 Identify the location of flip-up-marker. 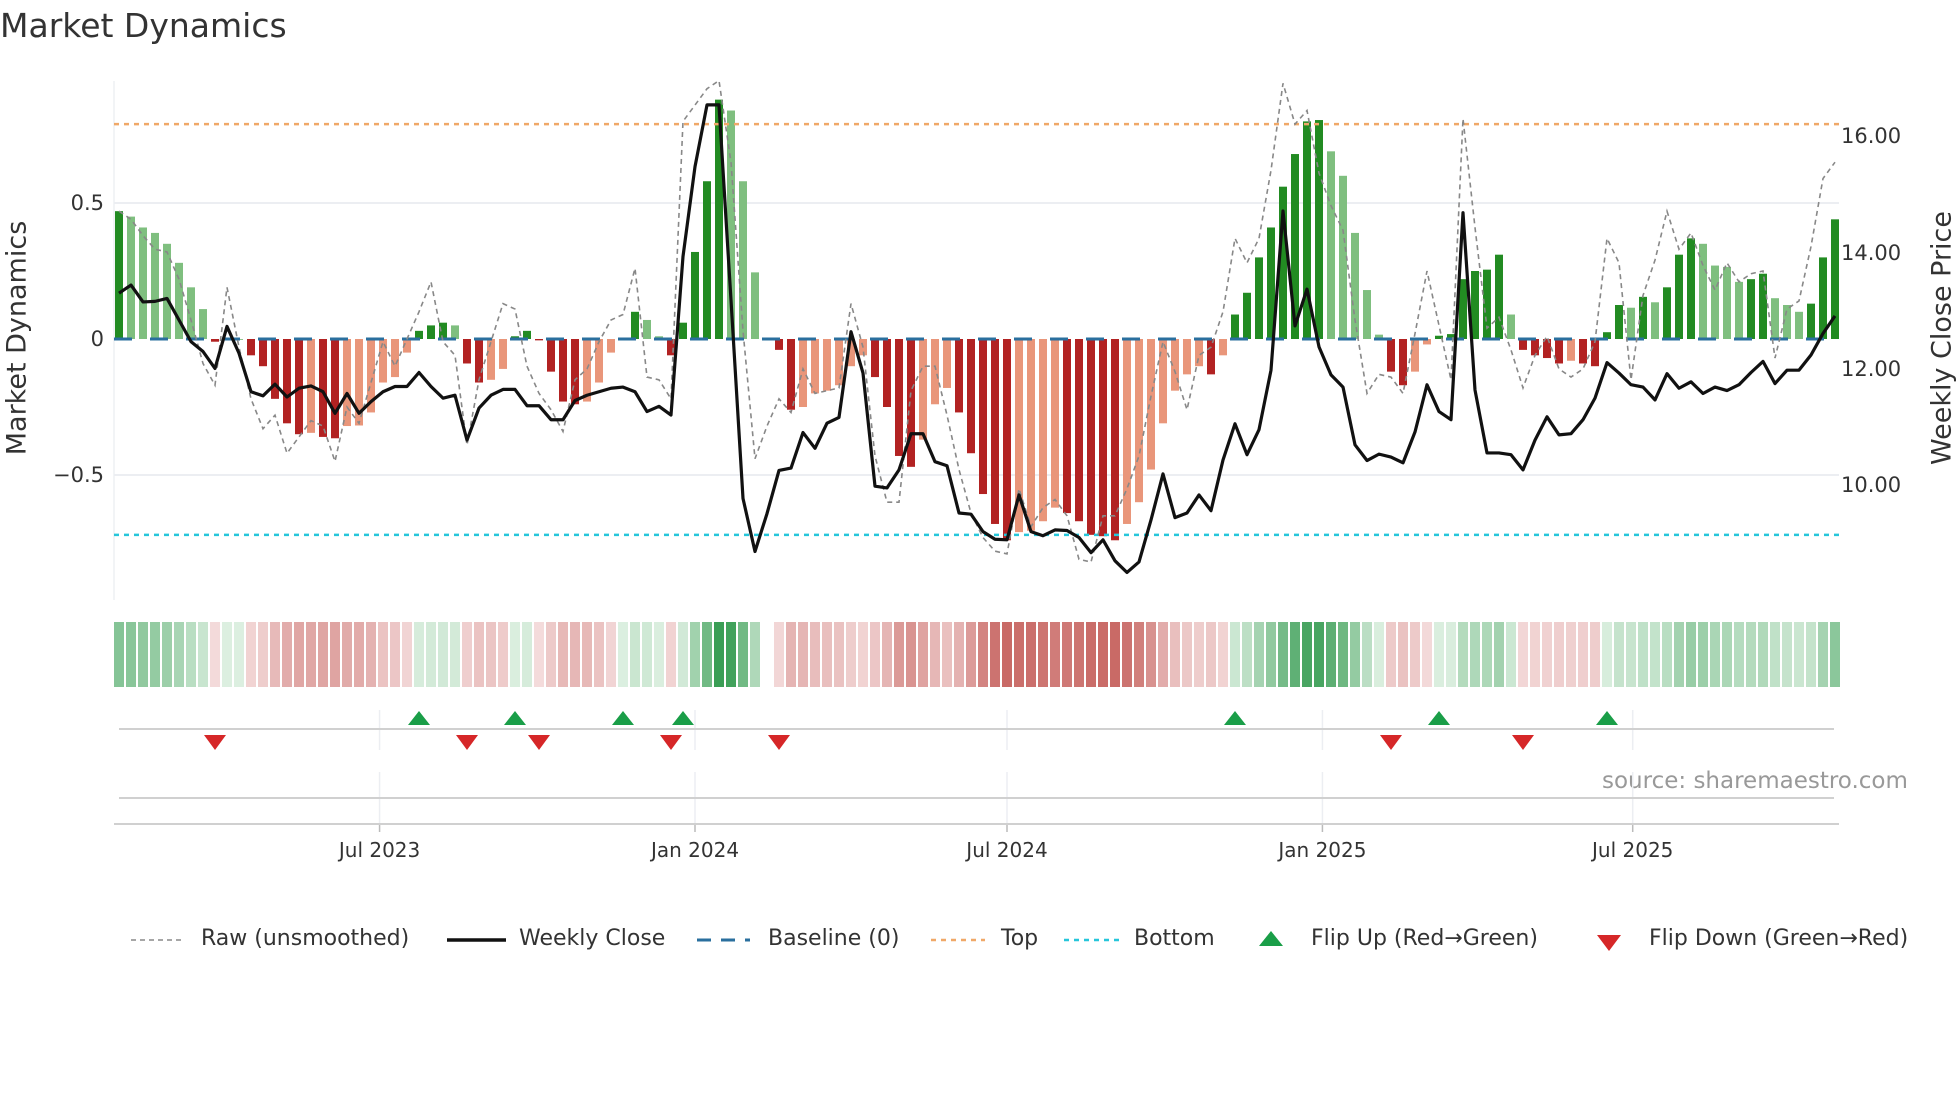
(1439, 718).